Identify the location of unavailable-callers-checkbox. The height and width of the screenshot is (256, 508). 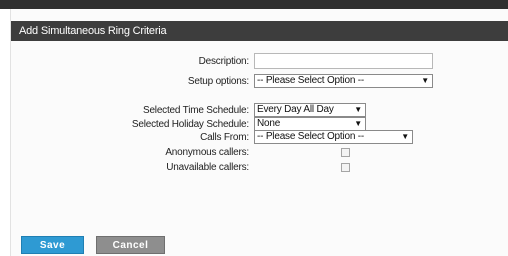
(345, 167).